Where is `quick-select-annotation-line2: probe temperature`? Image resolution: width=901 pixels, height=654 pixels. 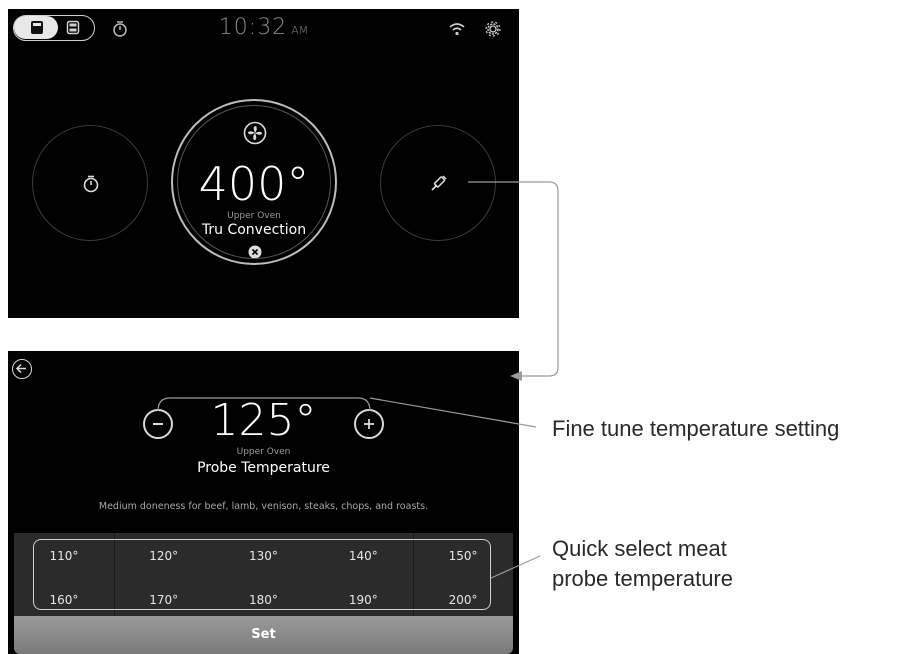 quick-select-annotation-line2: probe temperature is located at coordinates (642, 578).